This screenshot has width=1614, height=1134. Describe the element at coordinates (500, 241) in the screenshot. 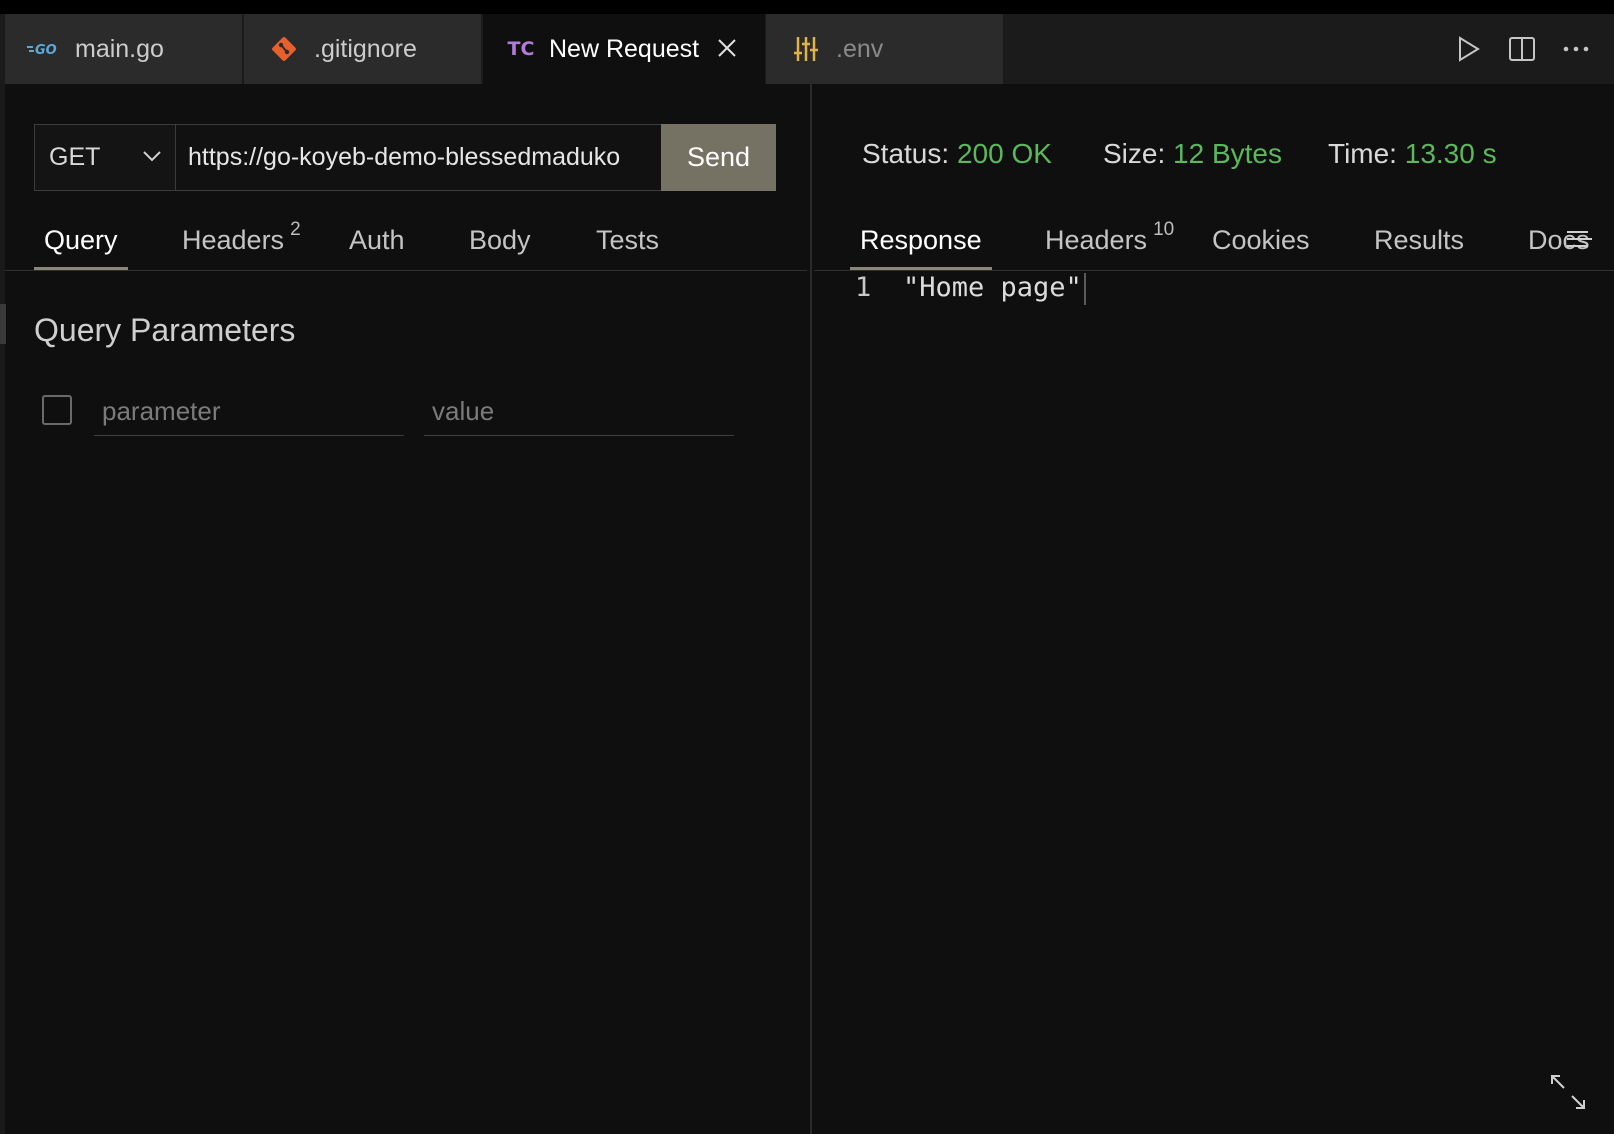

I see `tab-body: Body` at that location.